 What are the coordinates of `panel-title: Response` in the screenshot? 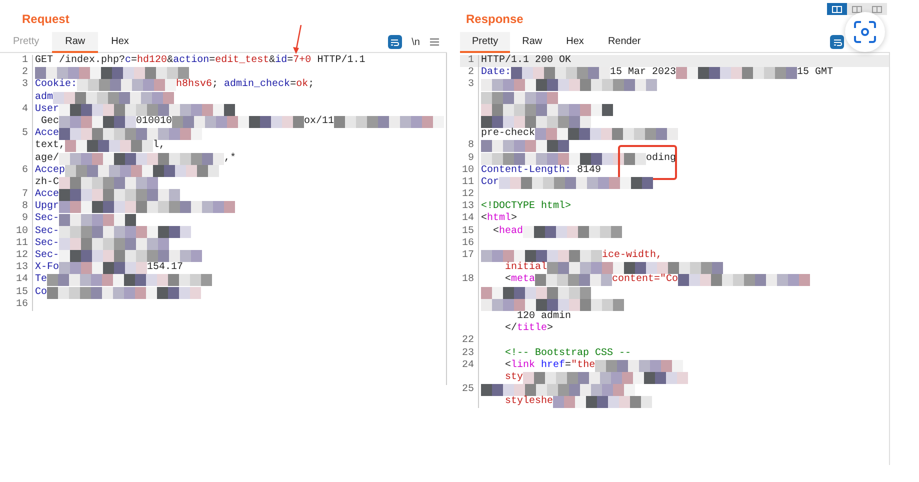 It's located at (494, 19).